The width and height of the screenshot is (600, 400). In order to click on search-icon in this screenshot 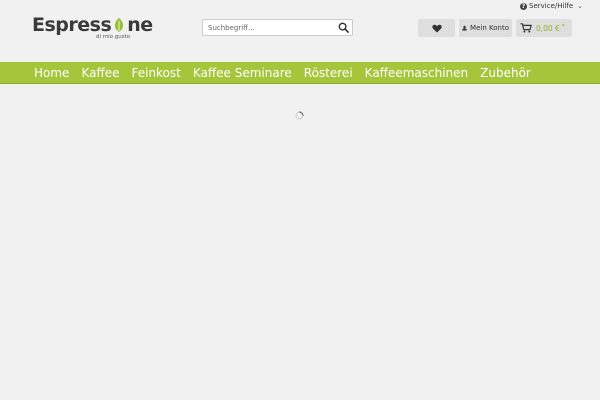, I will do `click(343, 27)`.